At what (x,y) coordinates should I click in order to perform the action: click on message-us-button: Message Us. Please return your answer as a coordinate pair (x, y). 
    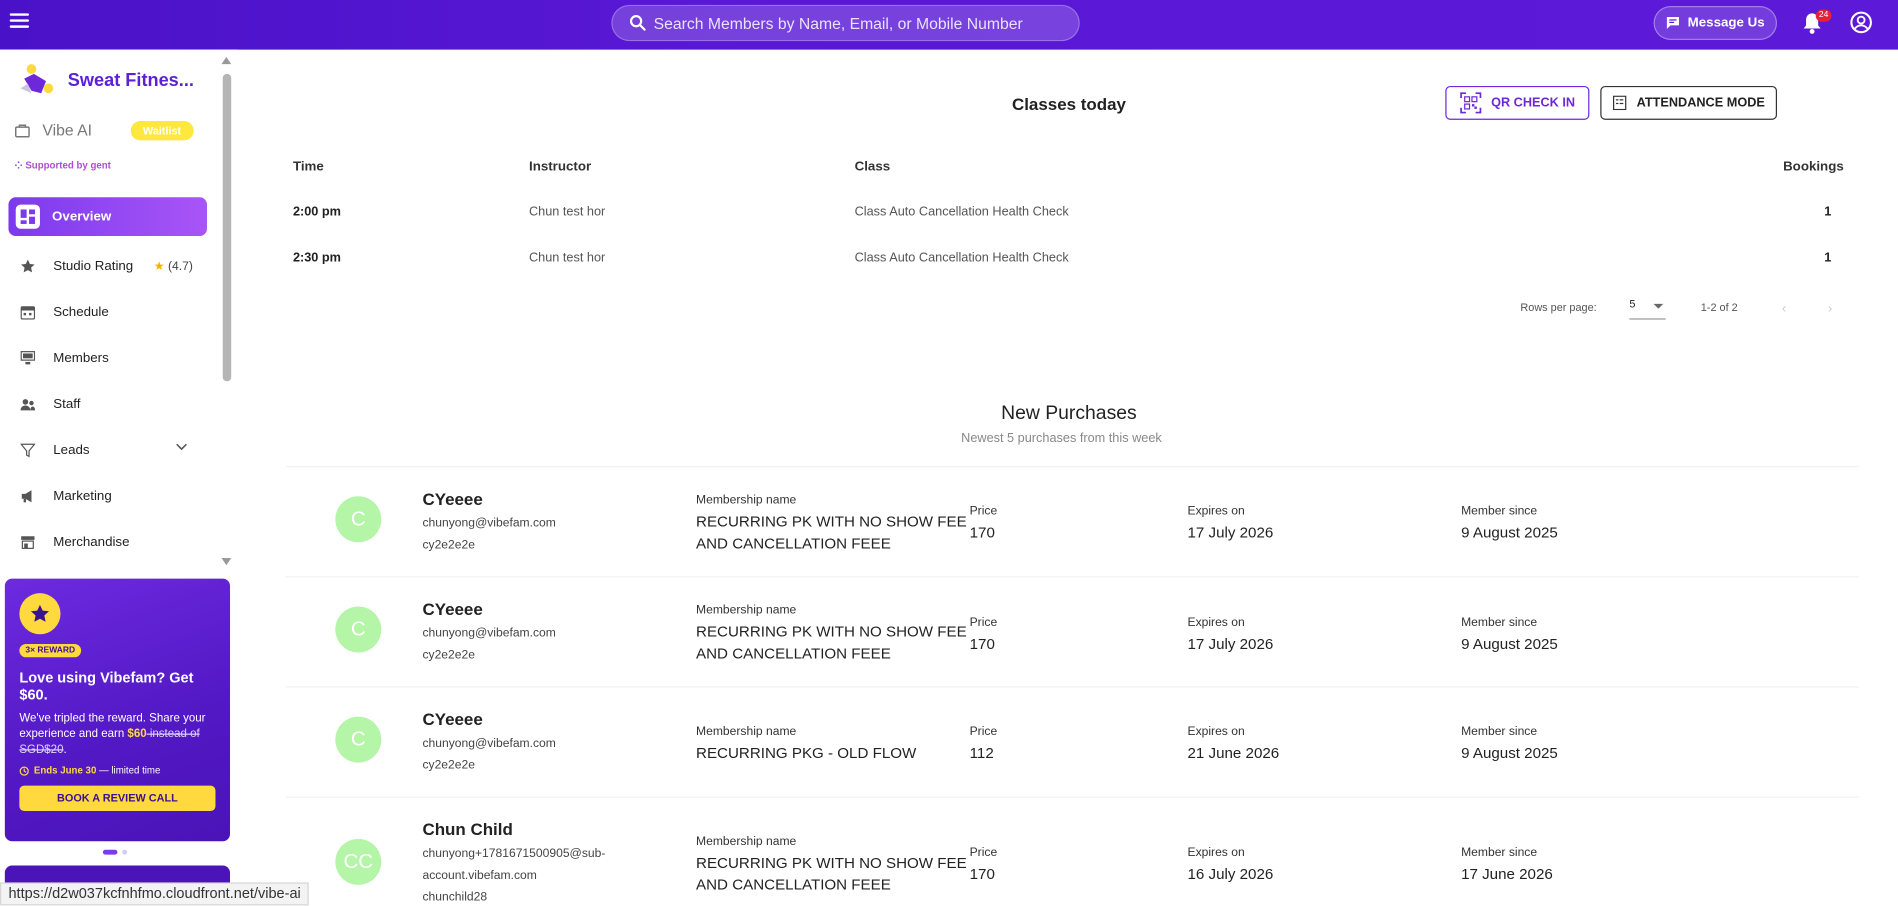
    Looking at the image, I should click on (1715, 23).